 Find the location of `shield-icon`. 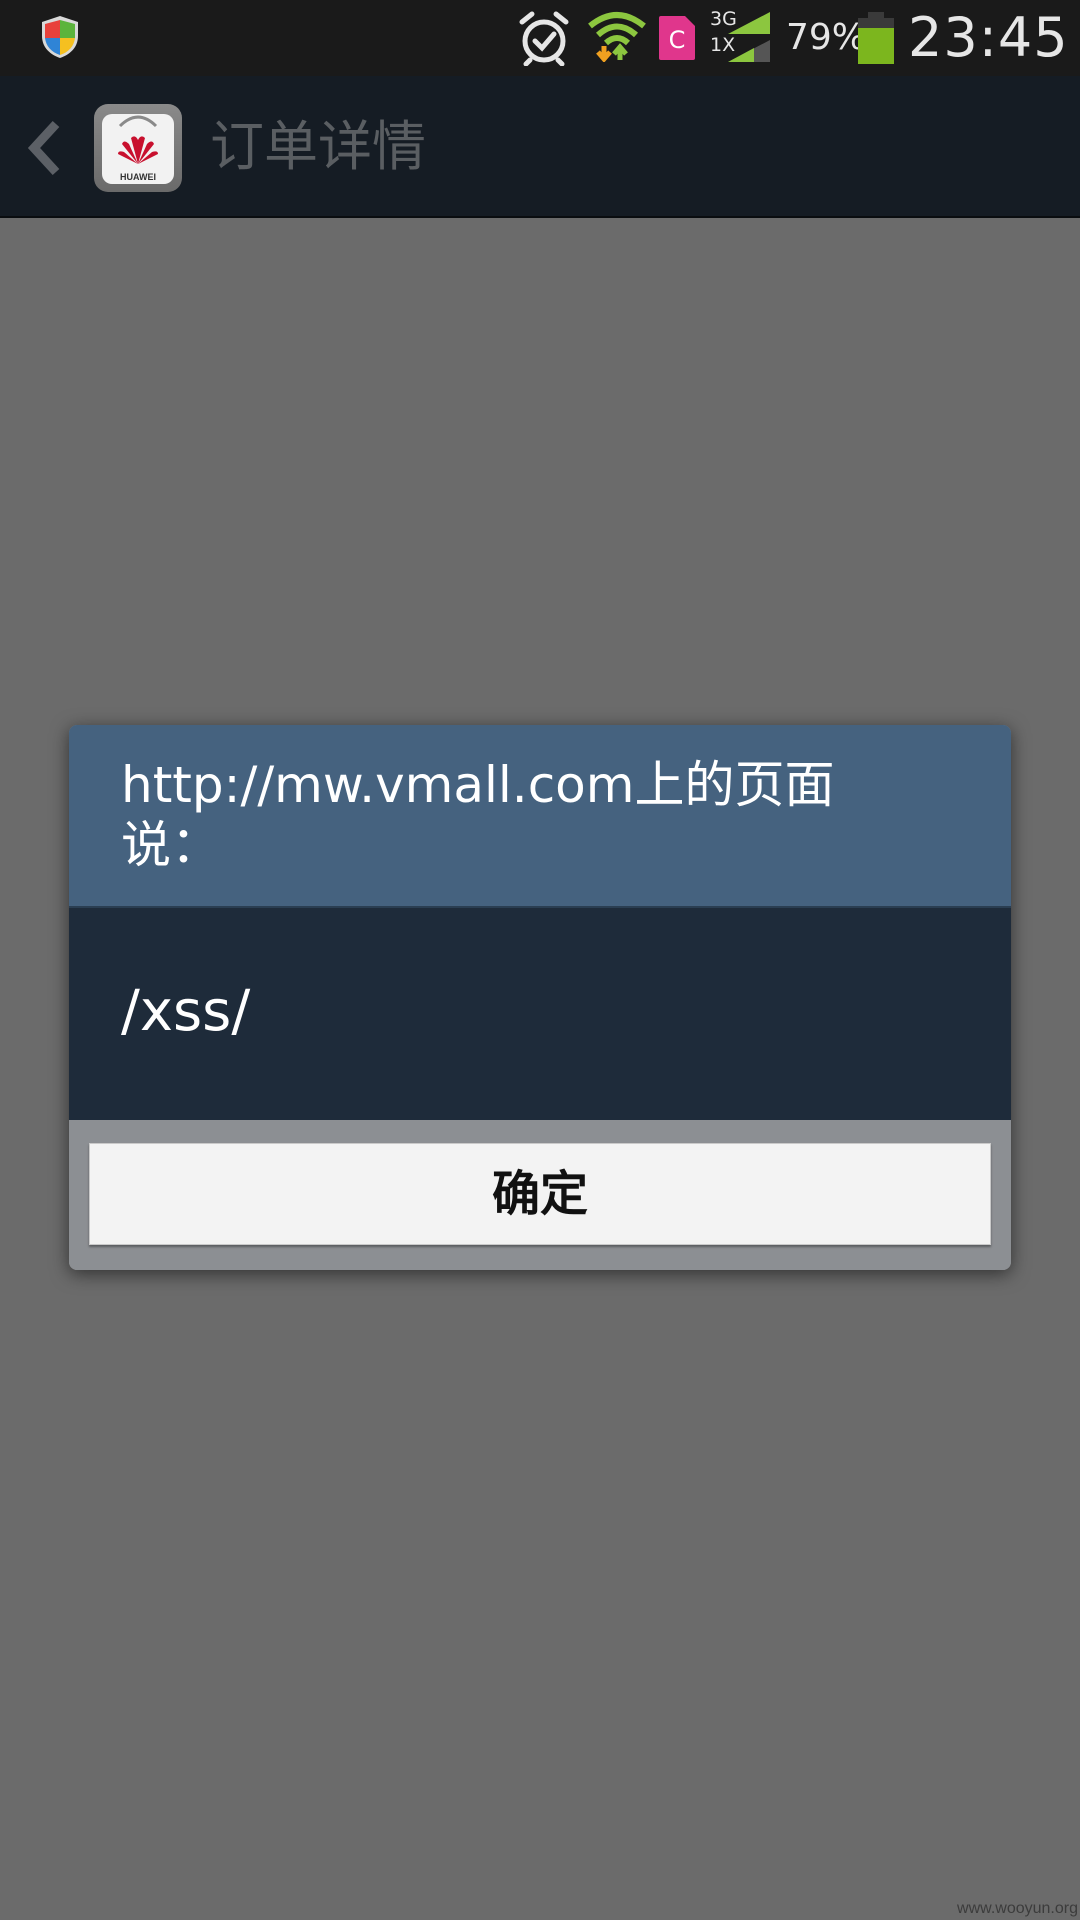

shield-icon is located at coordinates (60, 37).